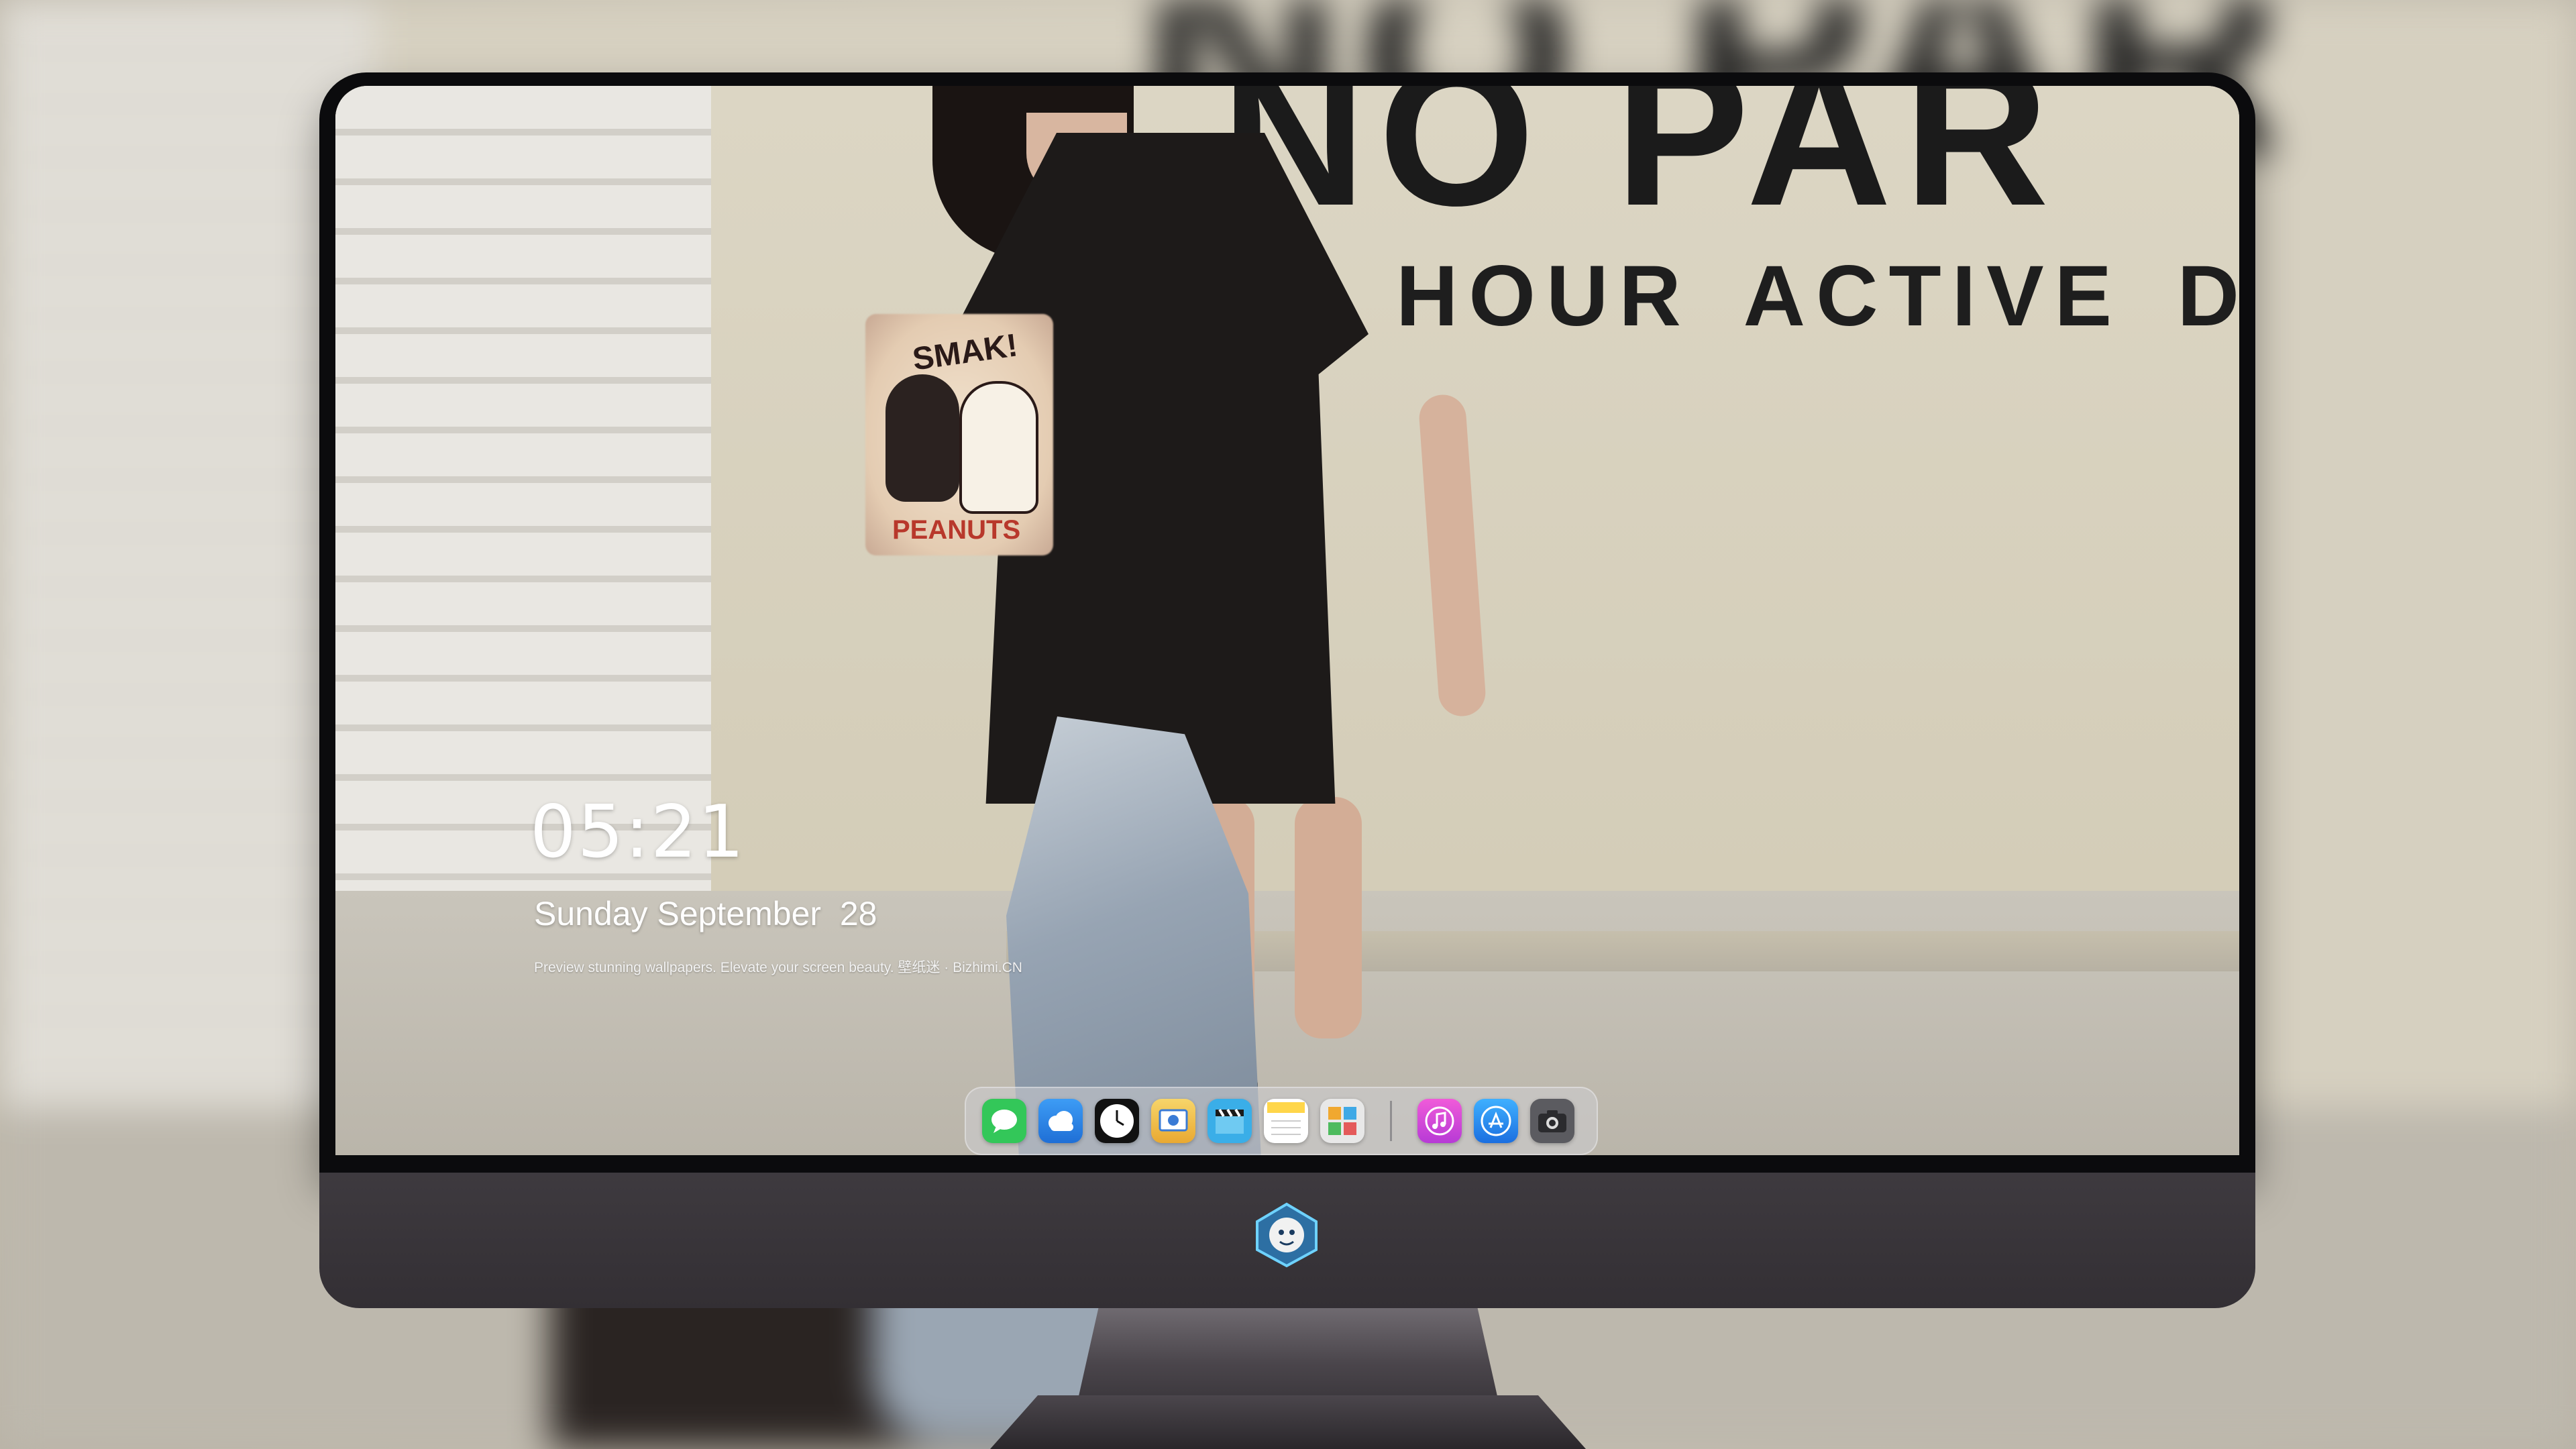  I want to click on dock, so click(1281, 1121).